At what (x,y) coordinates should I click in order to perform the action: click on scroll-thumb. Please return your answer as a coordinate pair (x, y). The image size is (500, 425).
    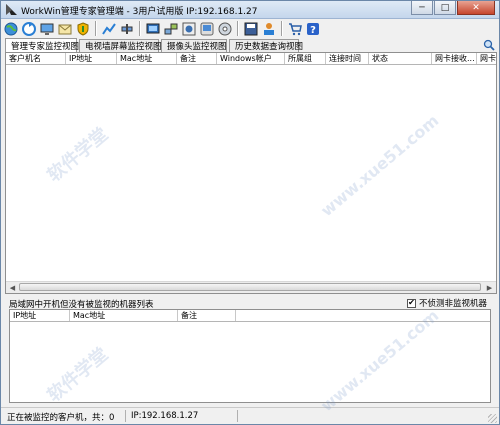
    Looking at the image, I should click on (250, 287).